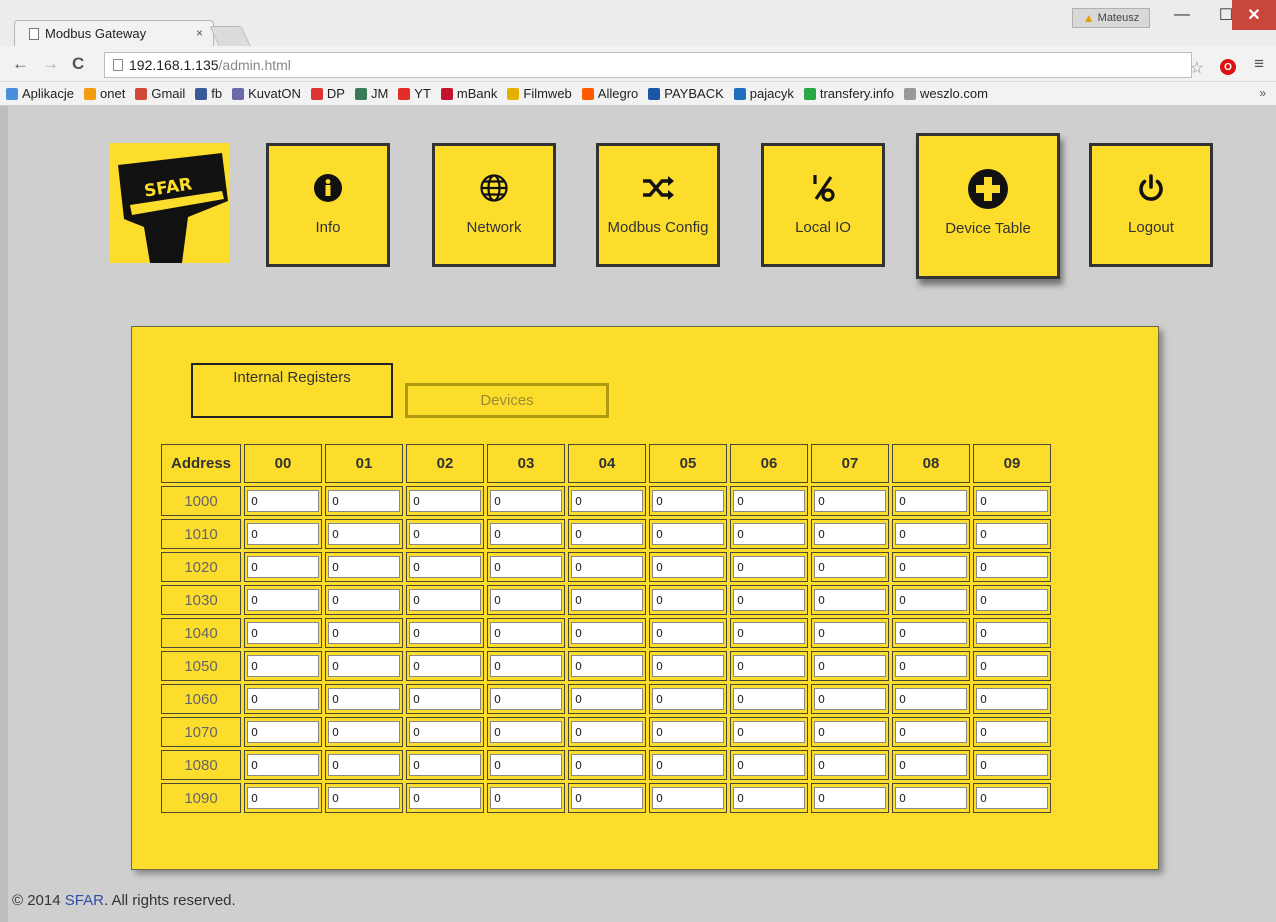 Image resolution: width=1276 pixels, height=922 pixels. I want to click on profile-button: ▲ Mateusz, so click(1111, 18).